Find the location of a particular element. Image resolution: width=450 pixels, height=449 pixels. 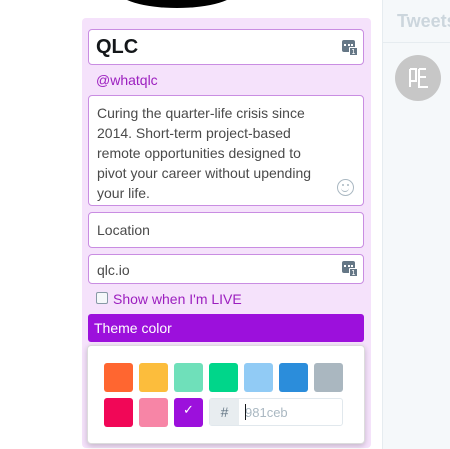

theme-color-button: Theme color is located at coordinates (226, 328).